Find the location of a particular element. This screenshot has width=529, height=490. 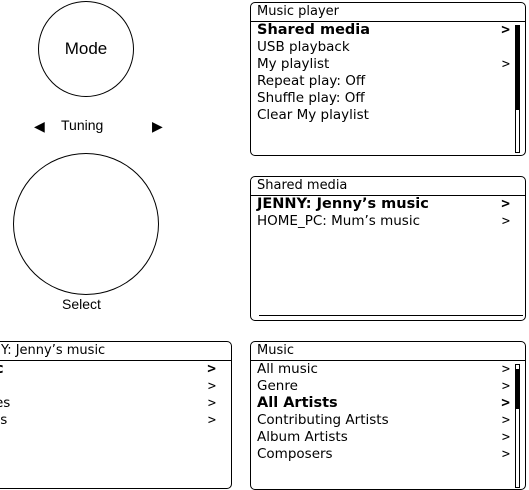

menu-list: c > > es > ts > is located at coordinates (115, 395).